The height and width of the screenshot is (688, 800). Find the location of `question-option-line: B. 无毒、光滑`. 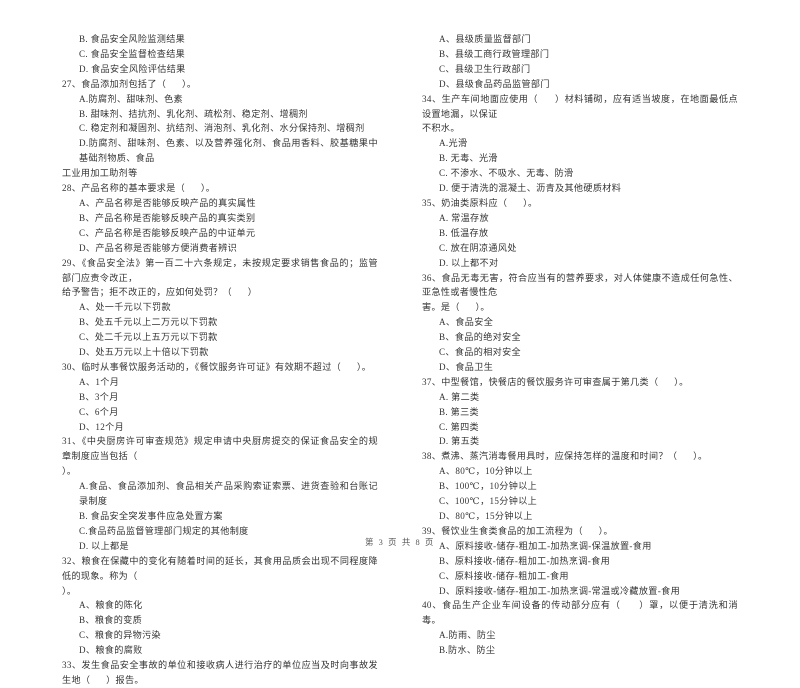

question-option-line: B. 无毒、光滑 is located at coordinates (468, 158).